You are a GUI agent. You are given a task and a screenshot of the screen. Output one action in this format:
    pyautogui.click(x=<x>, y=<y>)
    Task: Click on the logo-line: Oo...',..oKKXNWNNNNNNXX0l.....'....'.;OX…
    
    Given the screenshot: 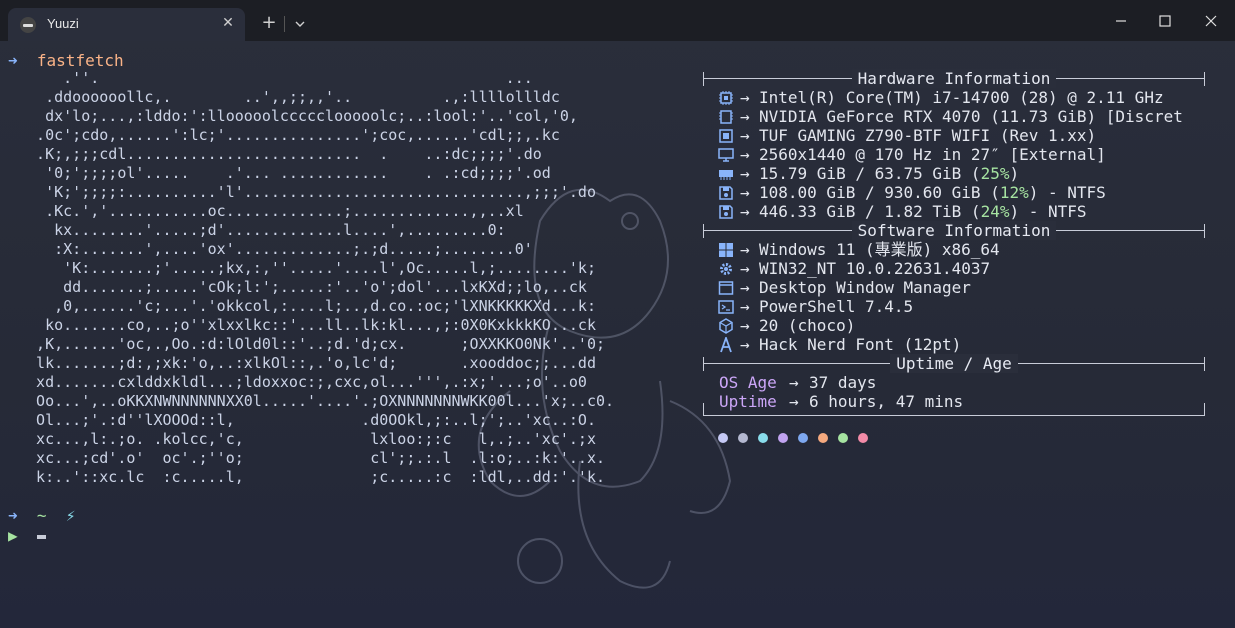 What is the action you would take?
    pyautogui.click(x=316, y=401)
    